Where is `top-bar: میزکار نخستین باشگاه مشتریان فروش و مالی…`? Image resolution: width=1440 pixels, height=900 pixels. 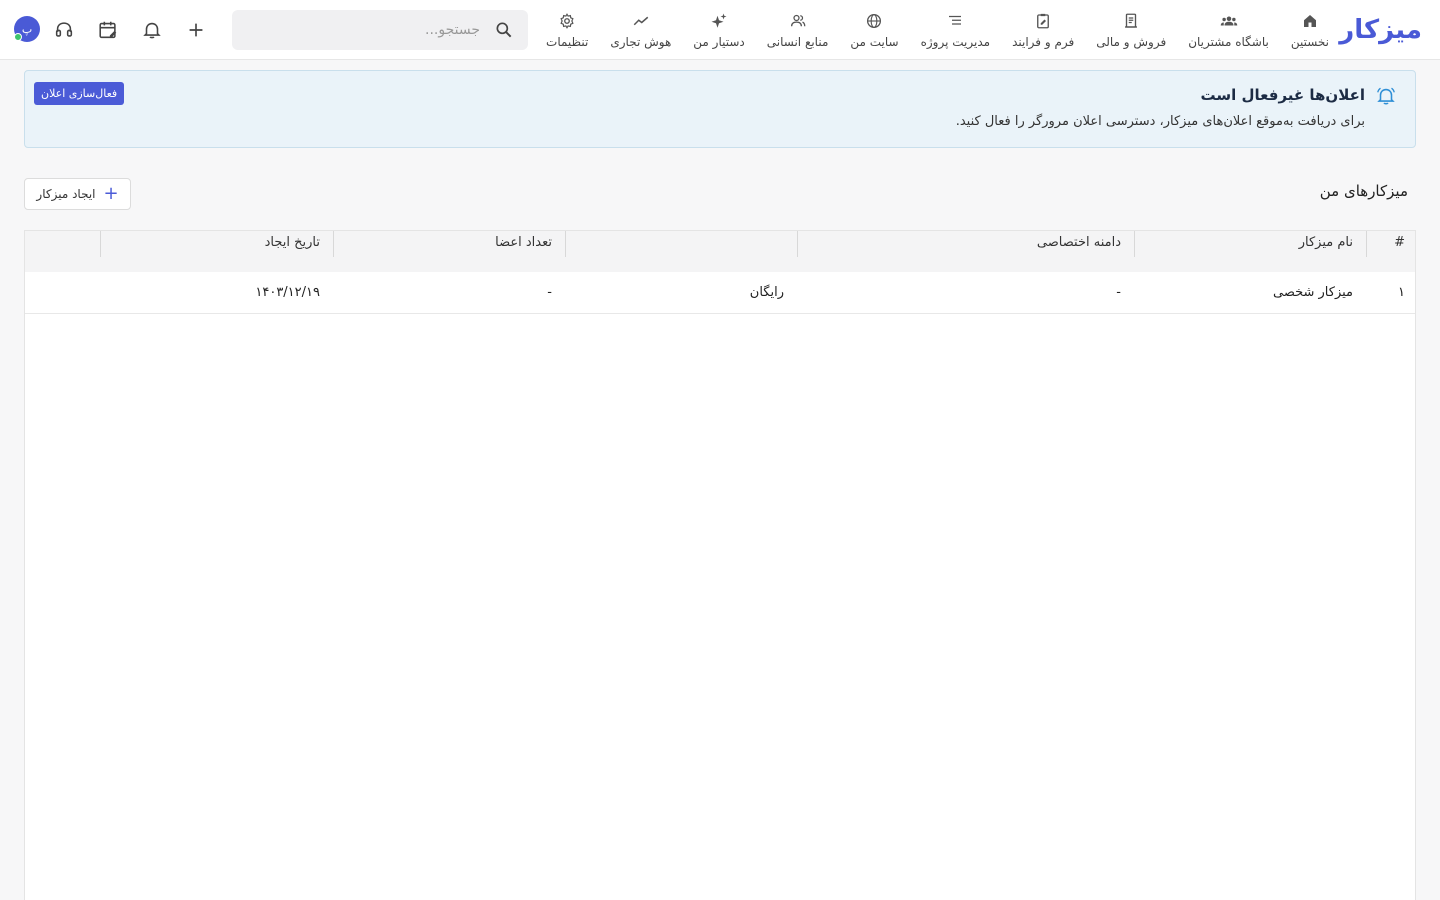
top-bar: میزکار نخستین باشگاه مشتریان فروش و مالی… is located at coordinates (720, 30).